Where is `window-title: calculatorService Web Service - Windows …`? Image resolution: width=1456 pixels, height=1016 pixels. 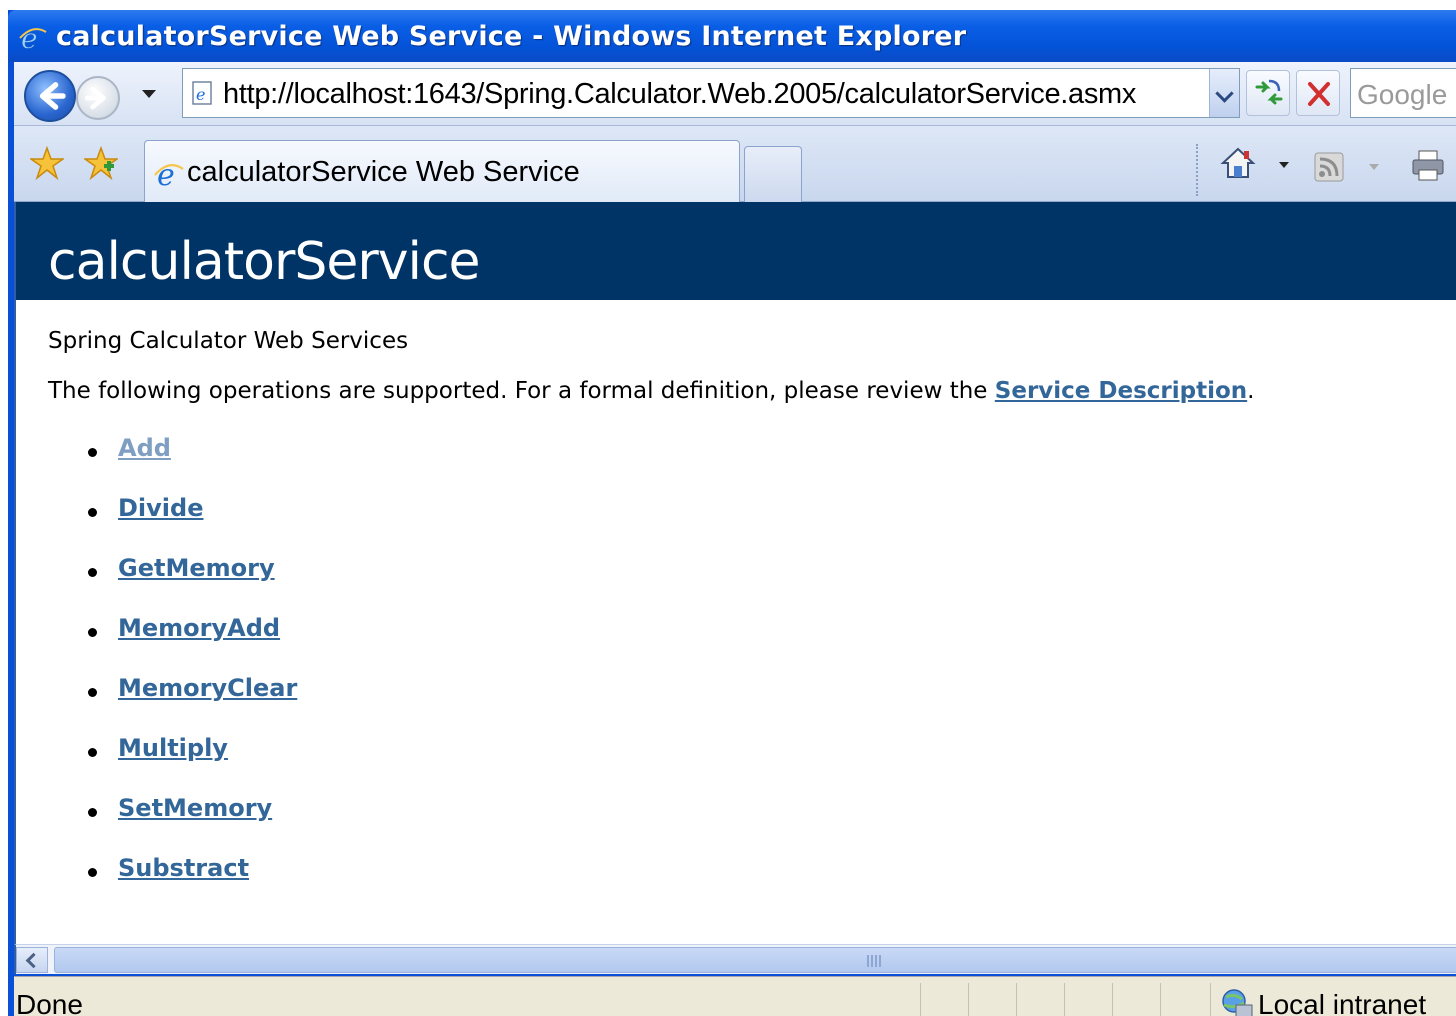
window-title: calculatorService Web Service - Windows … is located at coordinates (511, 36).